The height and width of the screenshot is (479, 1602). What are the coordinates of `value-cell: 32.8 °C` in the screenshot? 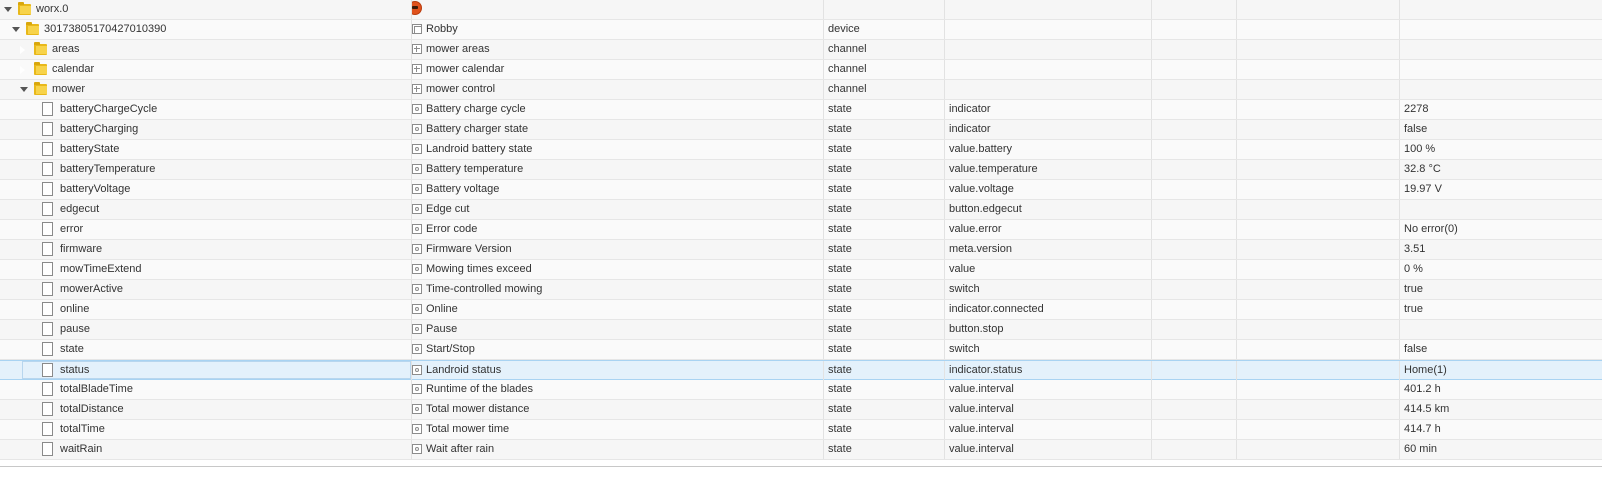 It's located at (1501, 169).